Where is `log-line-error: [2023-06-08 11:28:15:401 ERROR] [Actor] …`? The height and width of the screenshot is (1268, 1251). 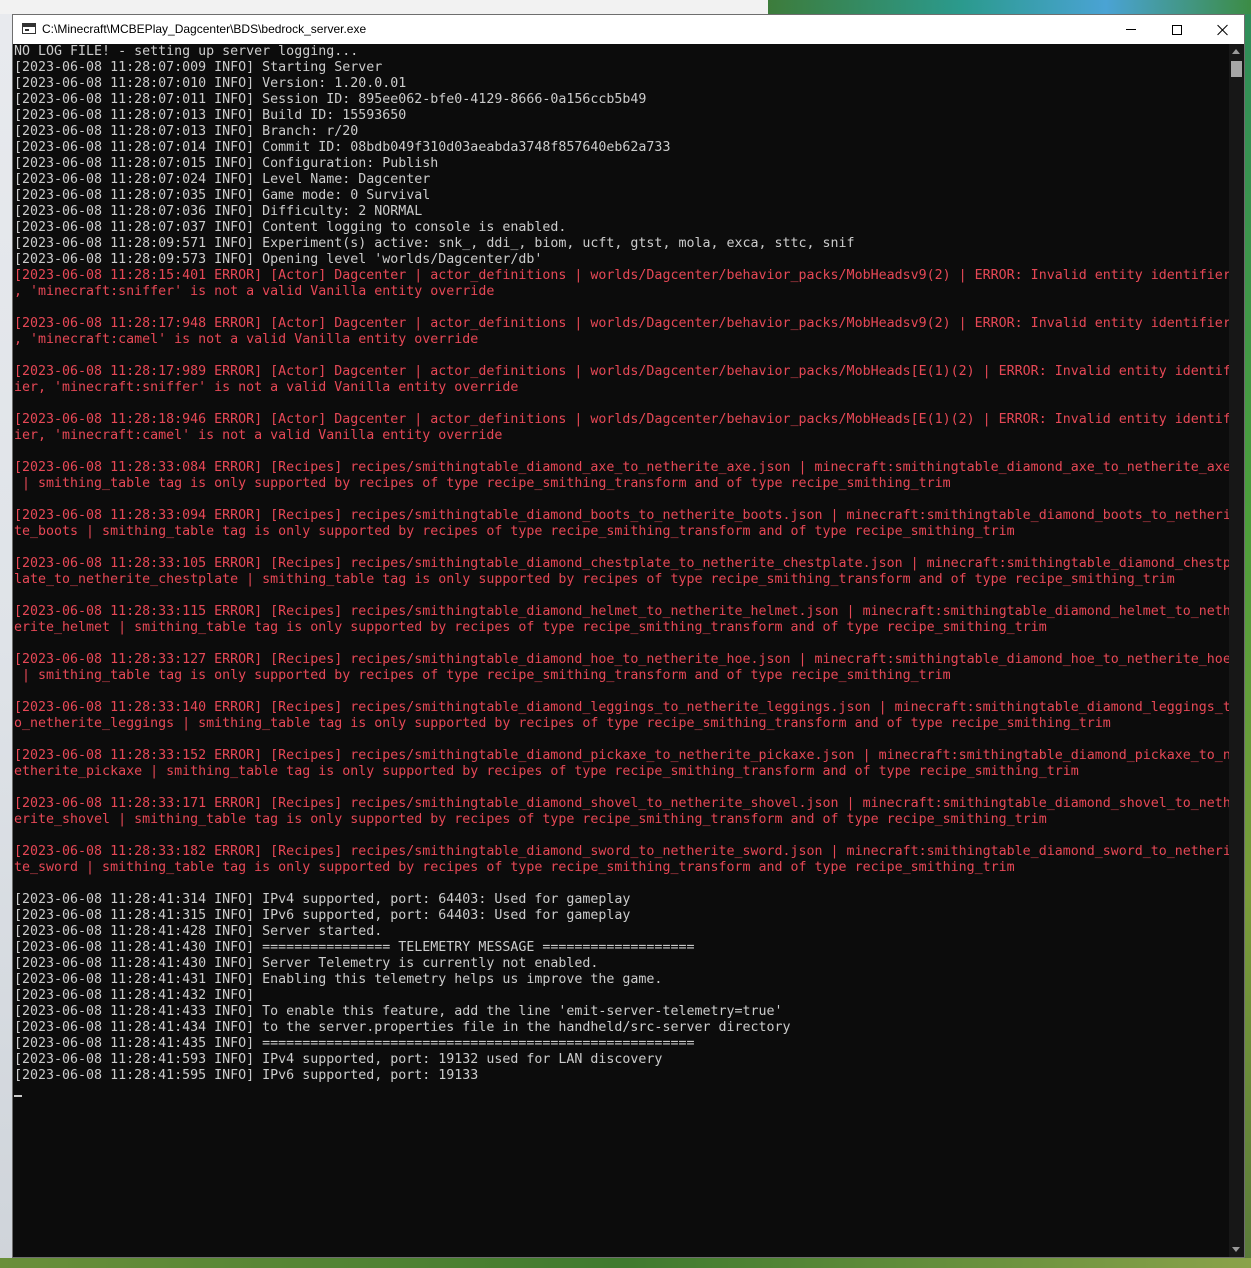 log-line-error: [2023-06-08 11:28:15:401 ERROR] [Actor] … is located at coordinates (621, 275).